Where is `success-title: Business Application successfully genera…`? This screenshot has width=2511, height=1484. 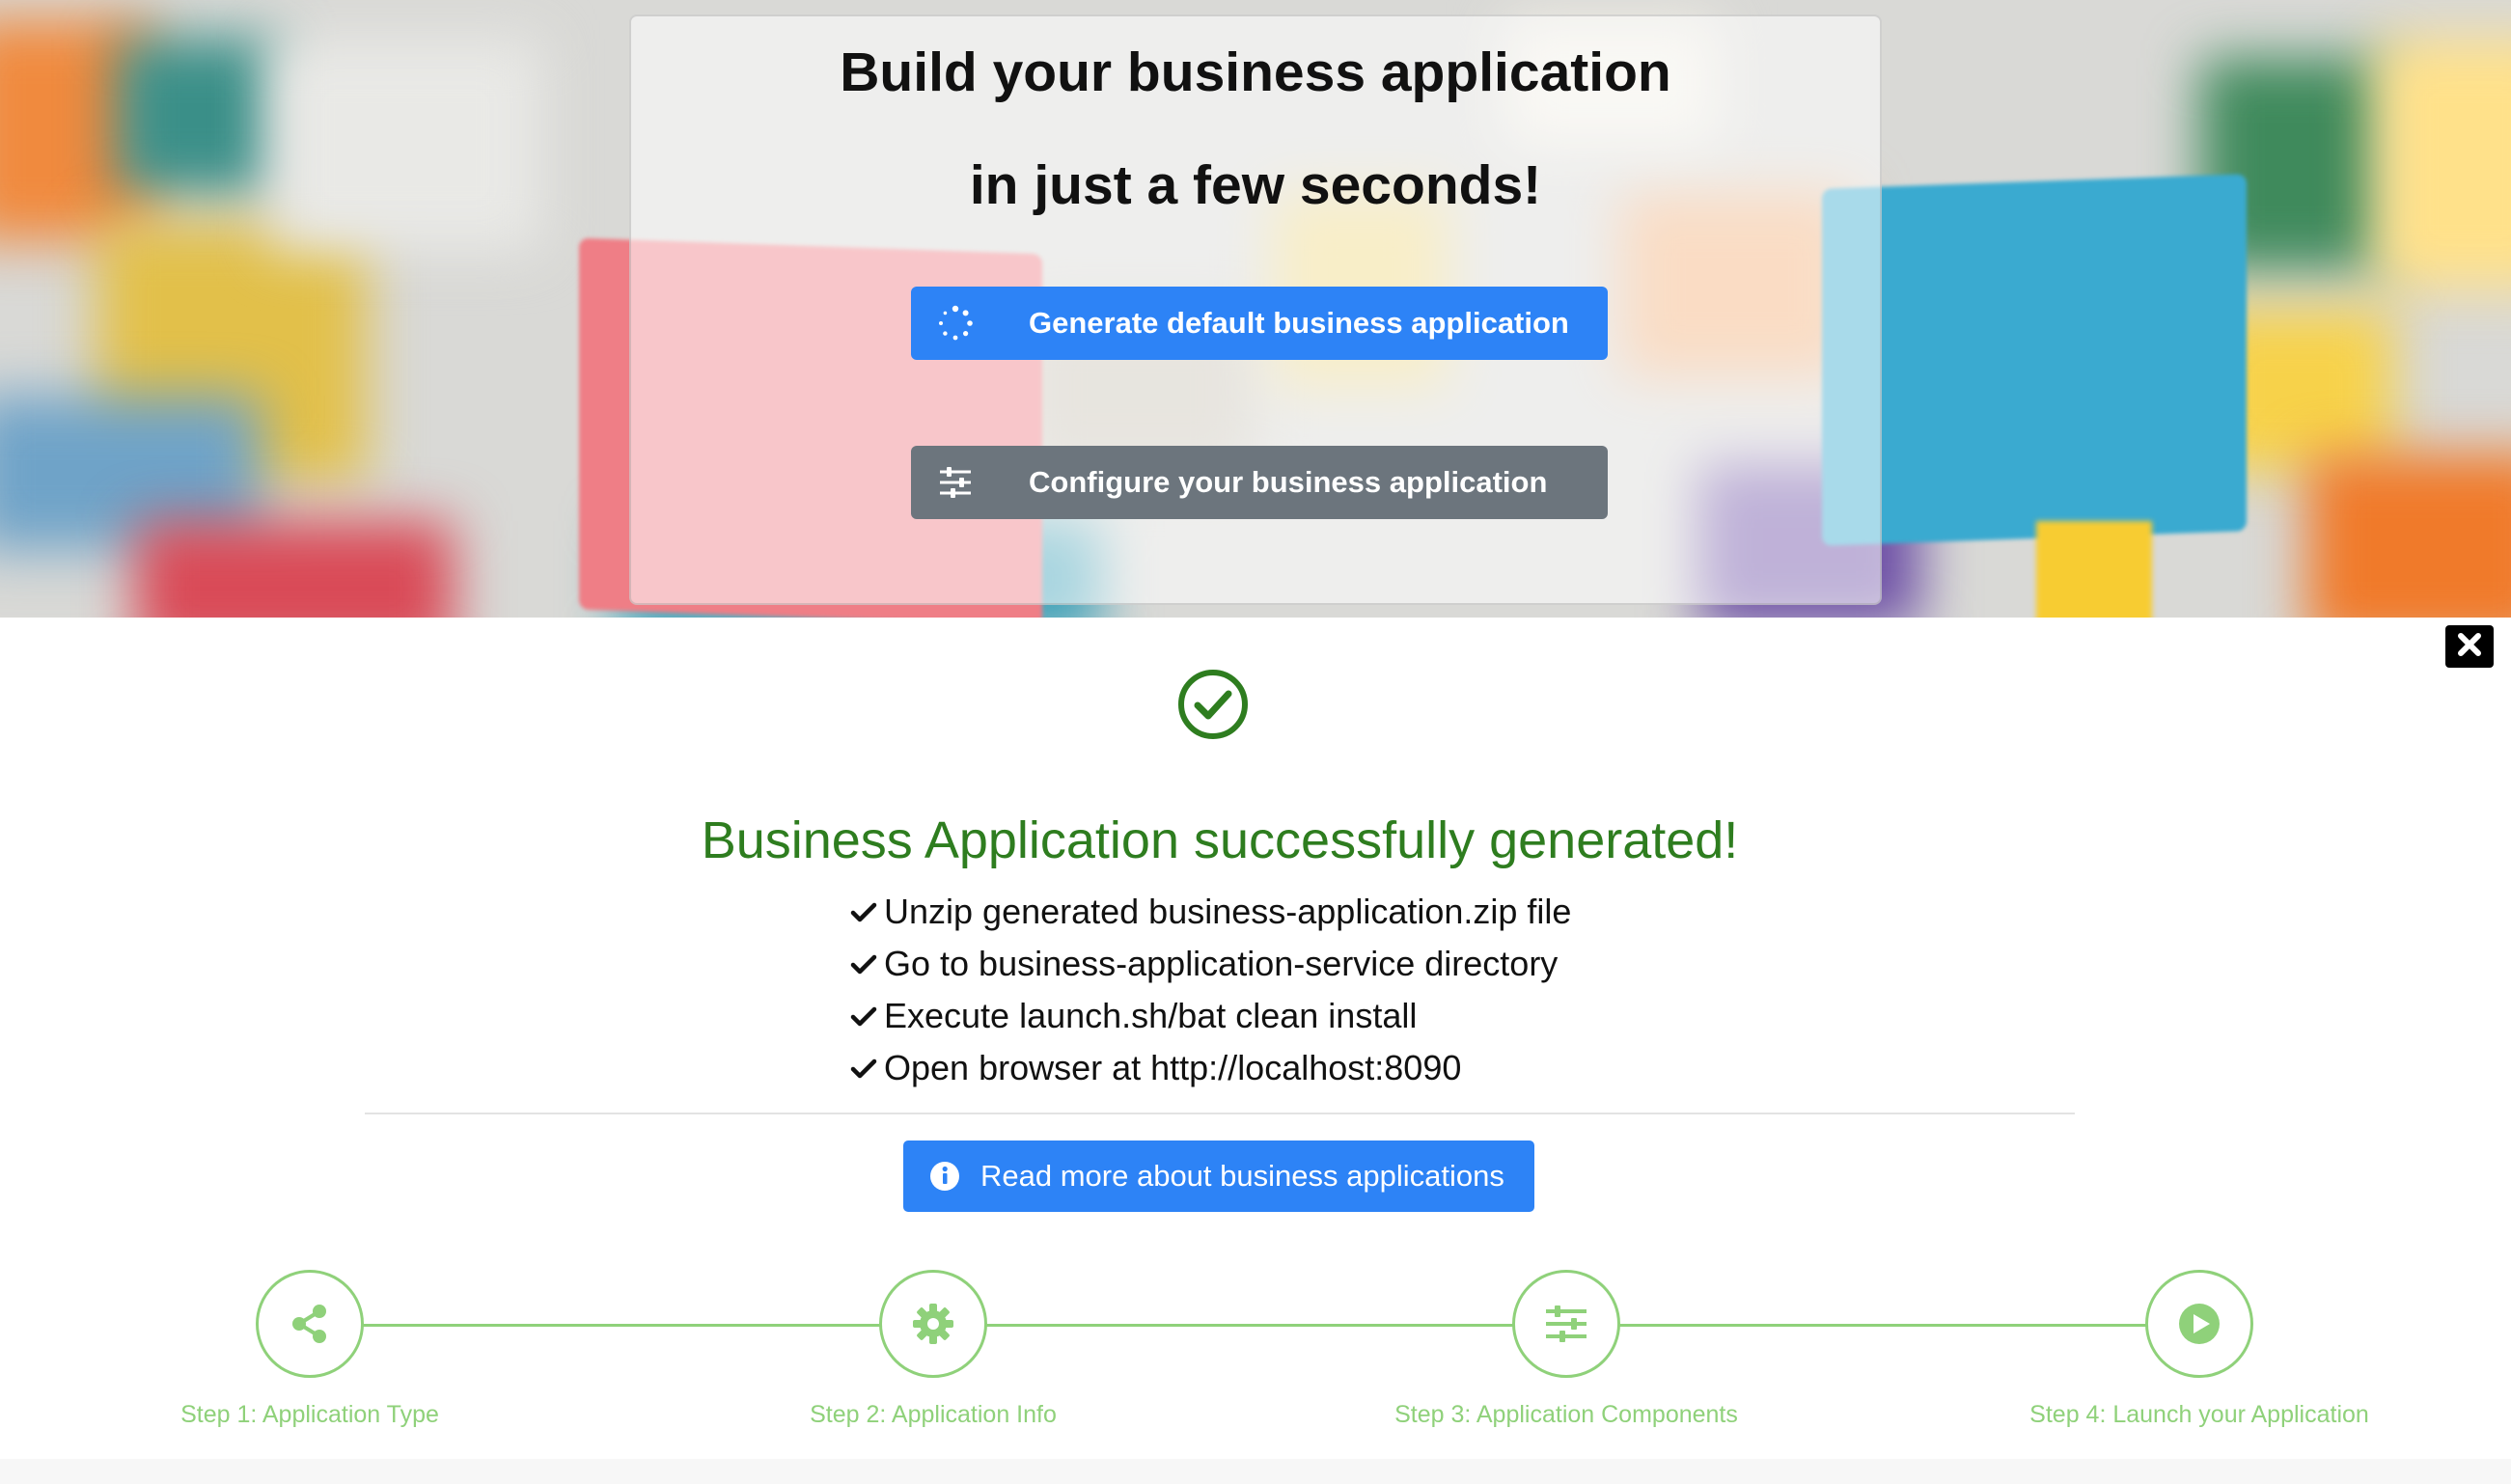 success-title: Business Application successfully genera… is located at coordinates (1220, 840).